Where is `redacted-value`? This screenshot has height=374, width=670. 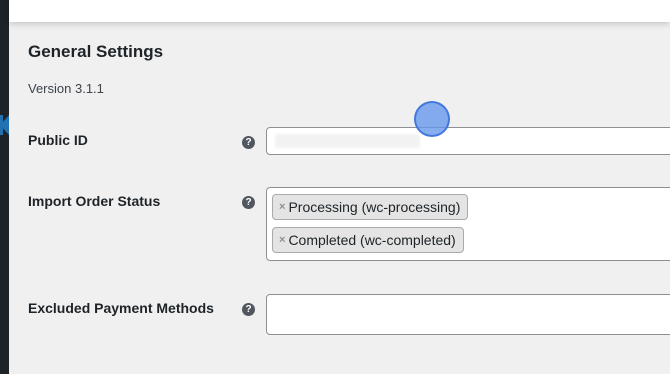 redacted-value is located at coordinates (347, 141).